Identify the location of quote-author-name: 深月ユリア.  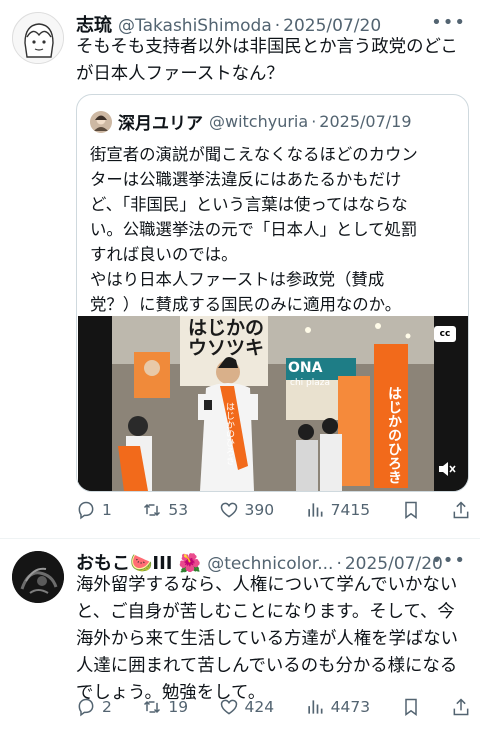
(160, 124).